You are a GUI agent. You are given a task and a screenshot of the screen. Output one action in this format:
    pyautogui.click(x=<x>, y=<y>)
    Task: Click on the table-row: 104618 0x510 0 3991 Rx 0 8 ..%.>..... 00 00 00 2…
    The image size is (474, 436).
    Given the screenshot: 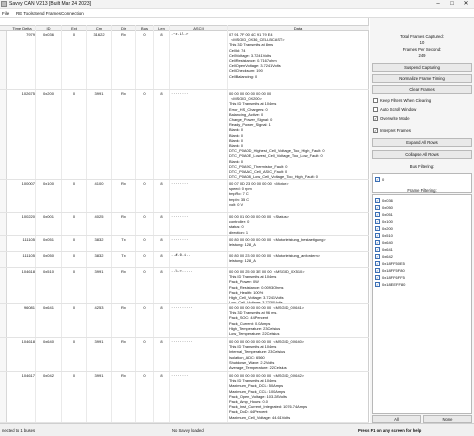 What is the action you would take?
    pyautogui.click(x=184, y=286)
    